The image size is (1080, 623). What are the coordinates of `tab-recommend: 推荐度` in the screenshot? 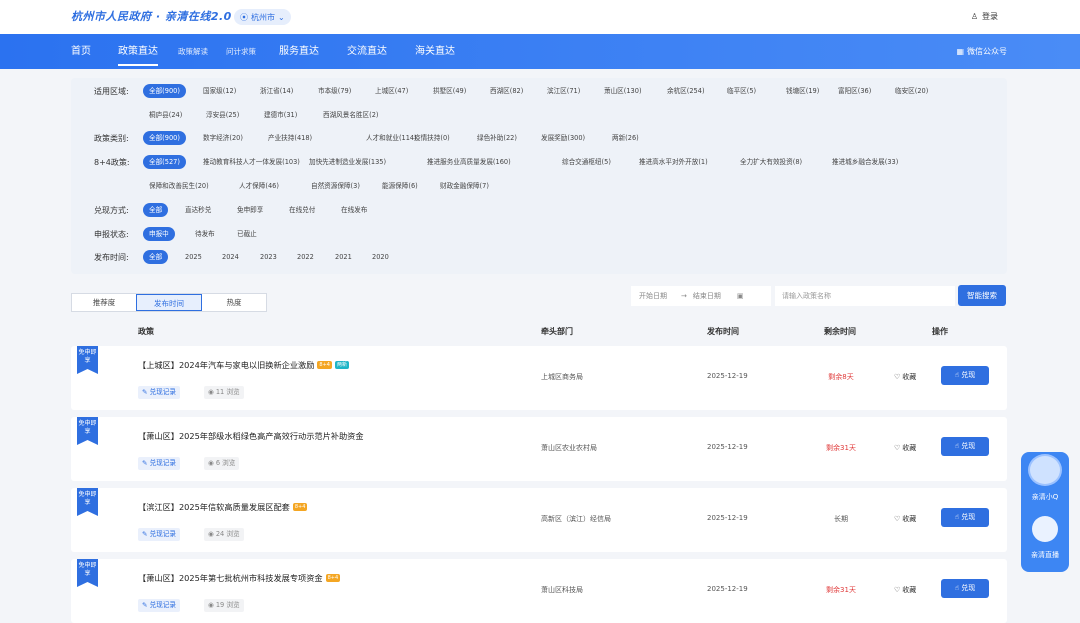 It's located at (104, 302).